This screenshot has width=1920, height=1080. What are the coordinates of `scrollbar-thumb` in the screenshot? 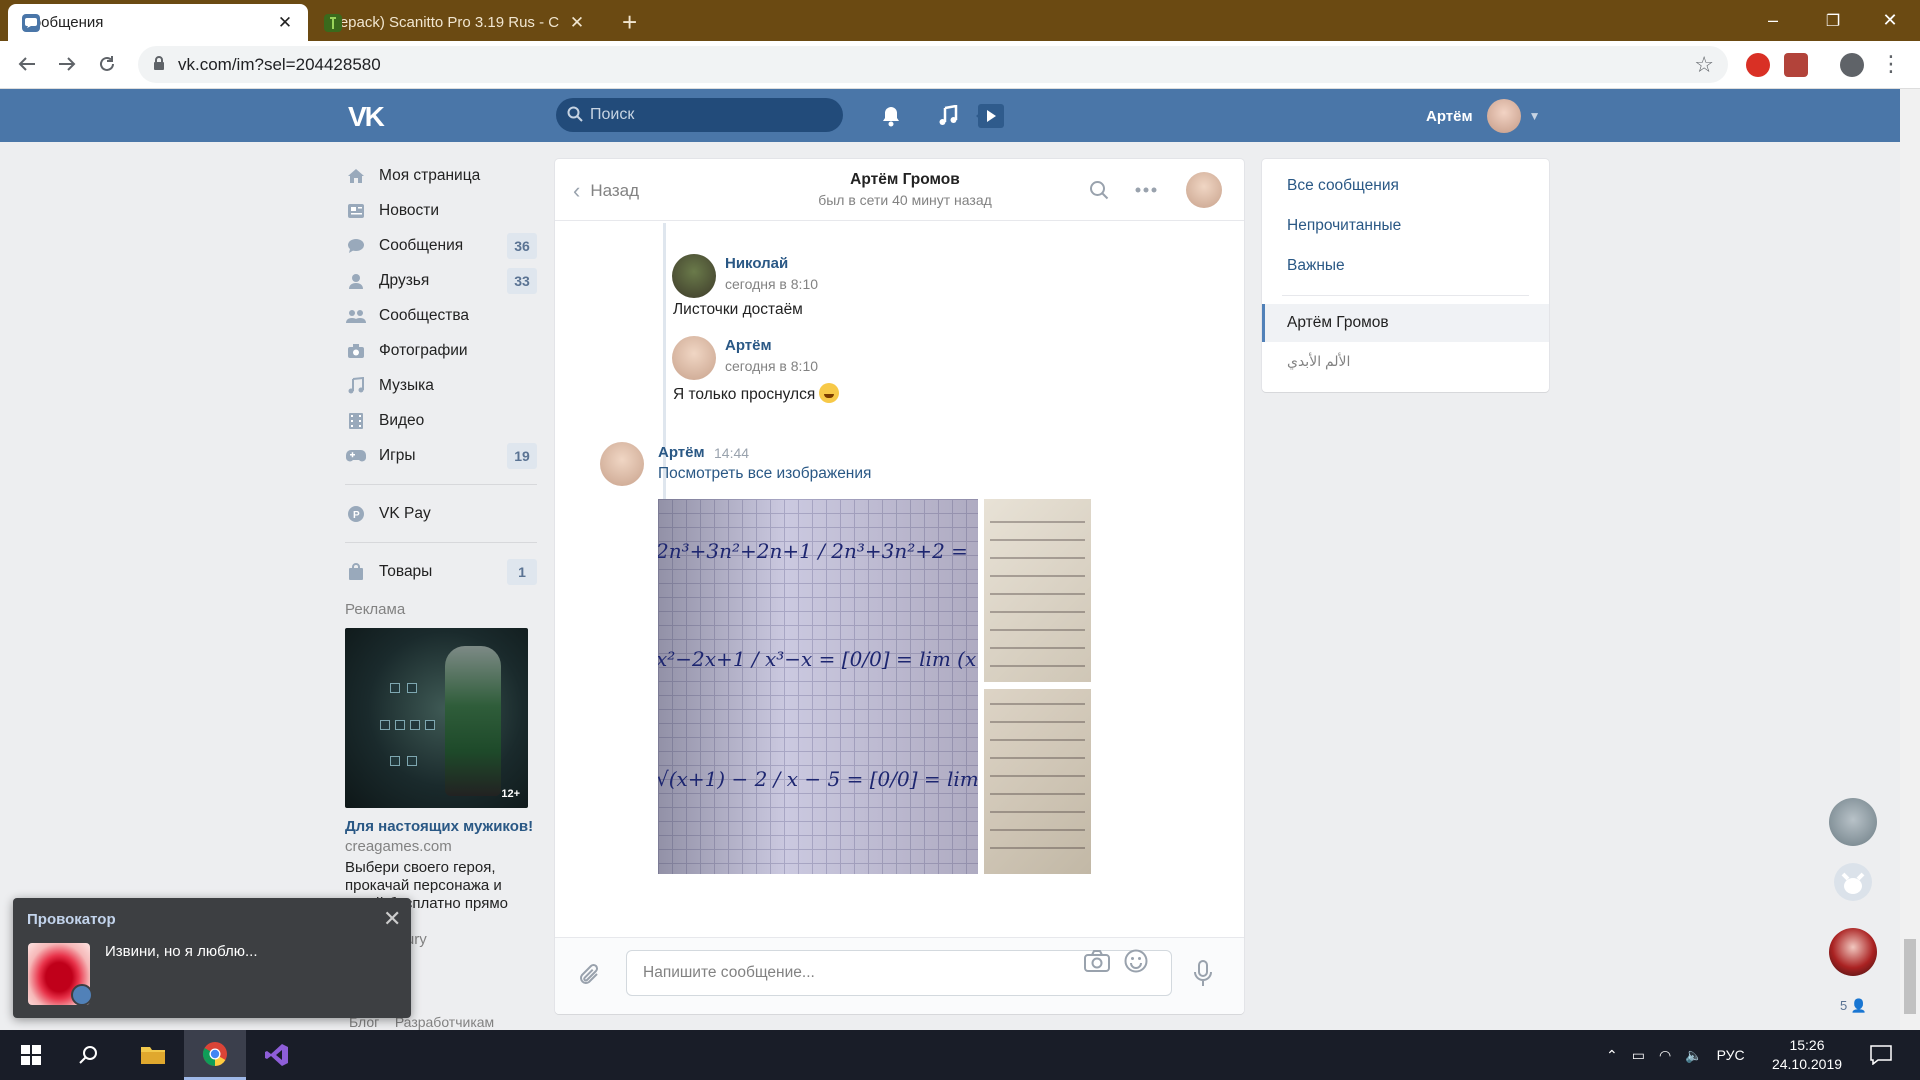 It's located at (1910, 976).